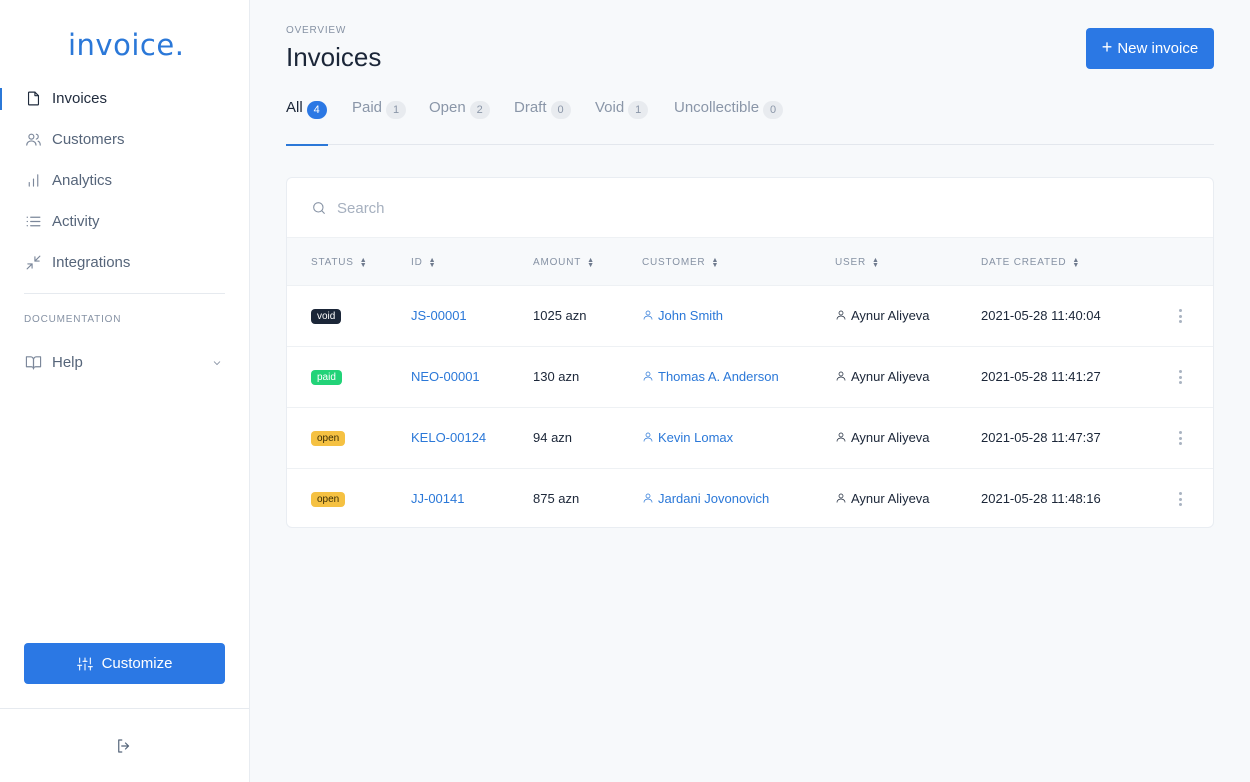 Image resolution: width=1250 pixels, height=782 pixels. I want to click on file-icon, so click(33, 99).